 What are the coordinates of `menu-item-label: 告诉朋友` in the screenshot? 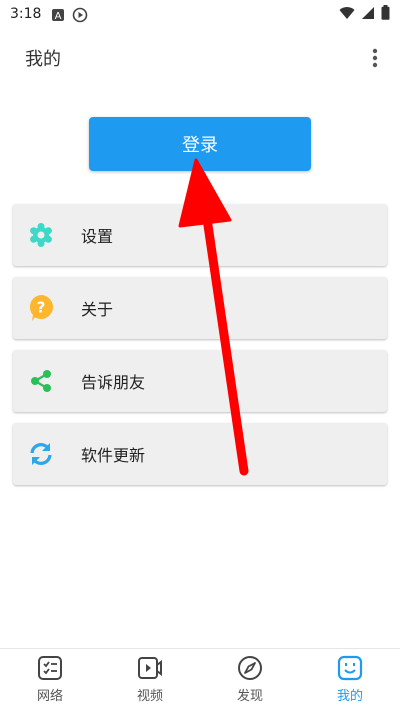 It's located at (113, 382).